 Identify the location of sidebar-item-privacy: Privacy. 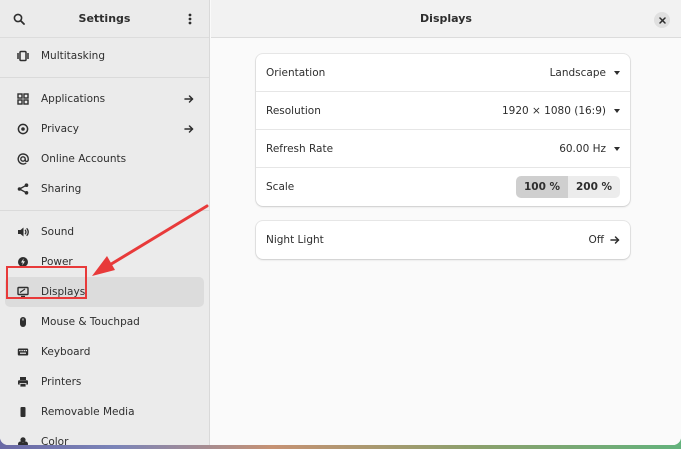
(104, 129).